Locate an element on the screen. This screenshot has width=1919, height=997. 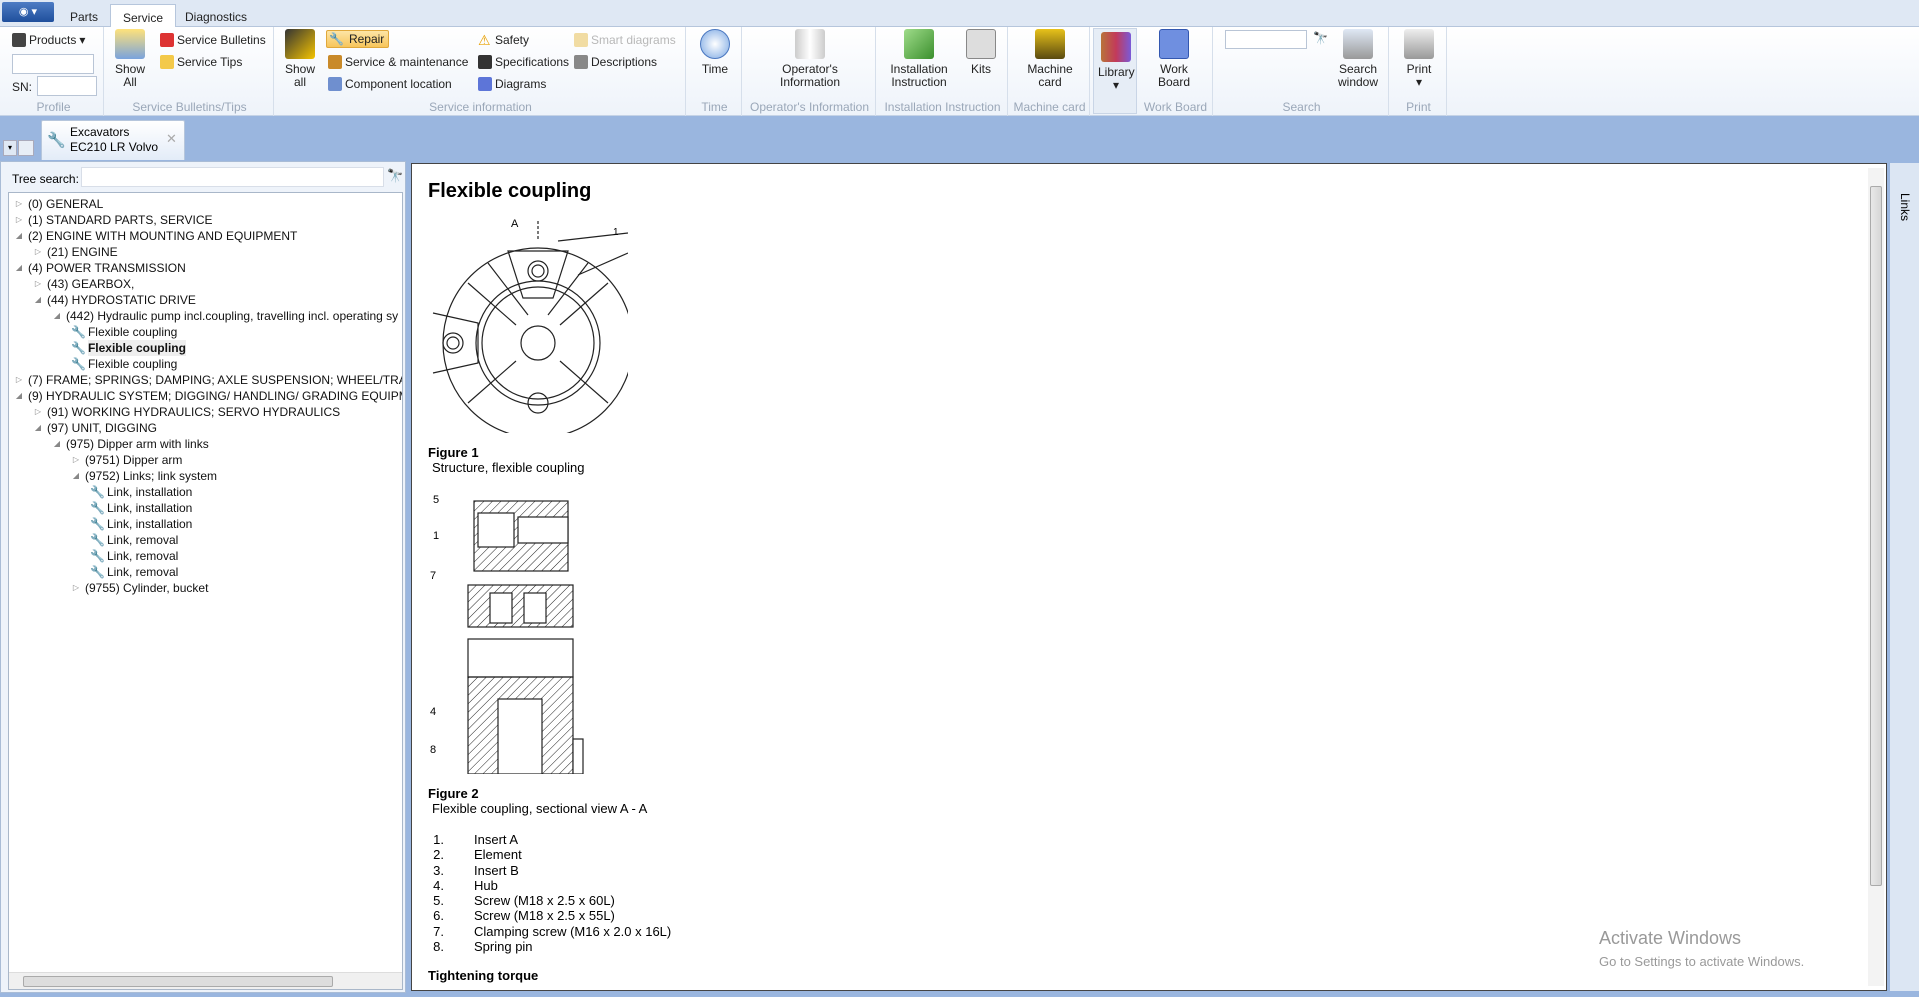
sn-label: SN: is located at coordinates (22, 87).